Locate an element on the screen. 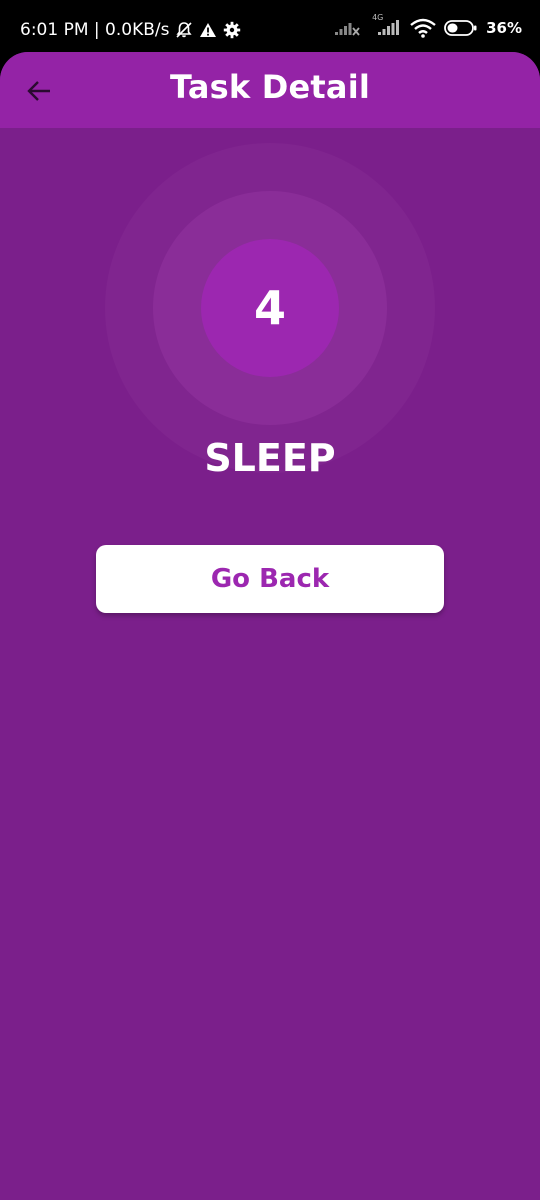 The height and width of the screenshot is (1200, 540). app-bar: Task Detail is located at coordinates (270, 90).